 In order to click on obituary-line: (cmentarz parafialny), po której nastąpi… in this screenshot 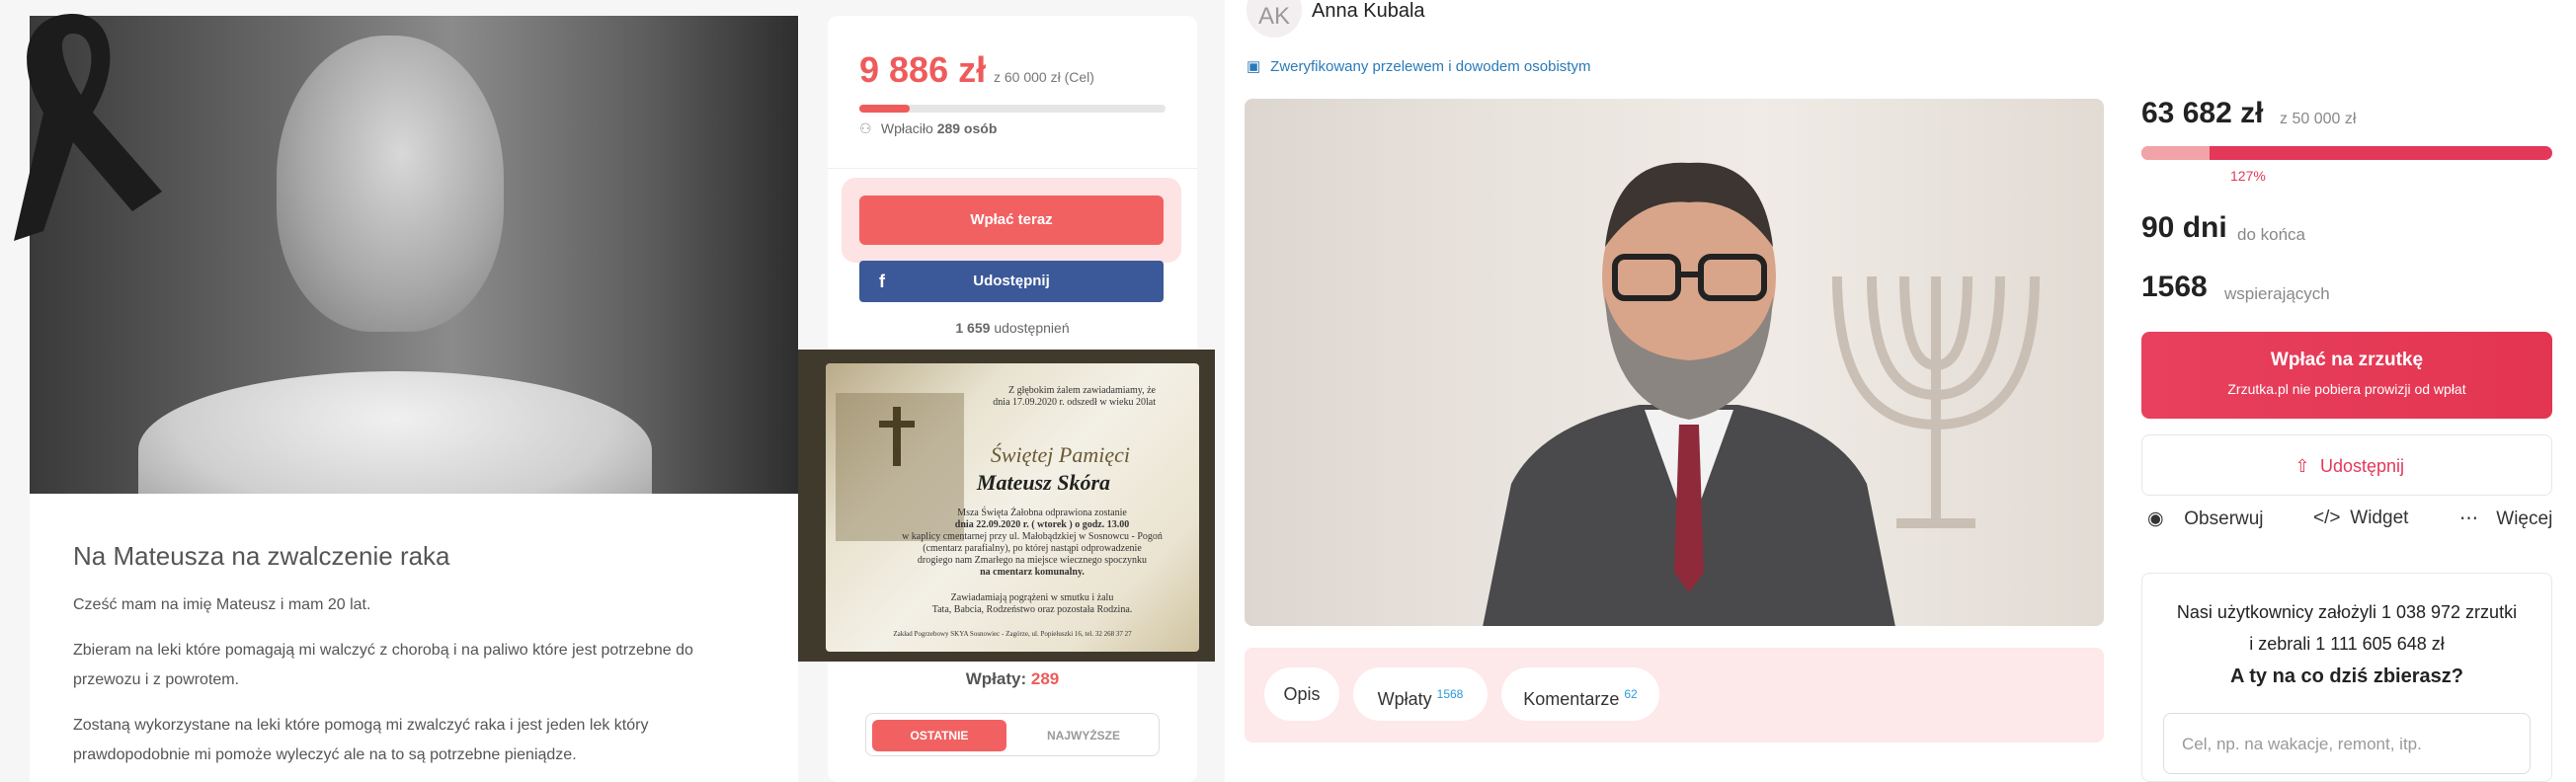, I will do `click(1032, 549)`.